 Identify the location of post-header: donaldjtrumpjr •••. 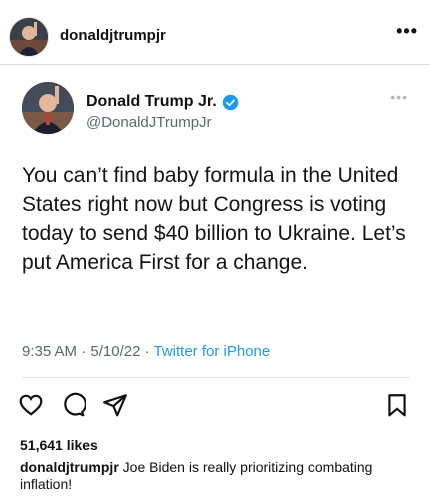
(215, 35).